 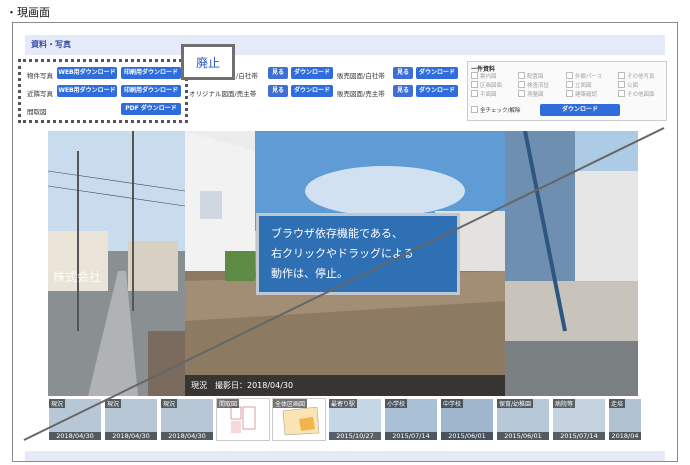 I want to click on thumbnail-label: 走培, so click(x=617, y=403).